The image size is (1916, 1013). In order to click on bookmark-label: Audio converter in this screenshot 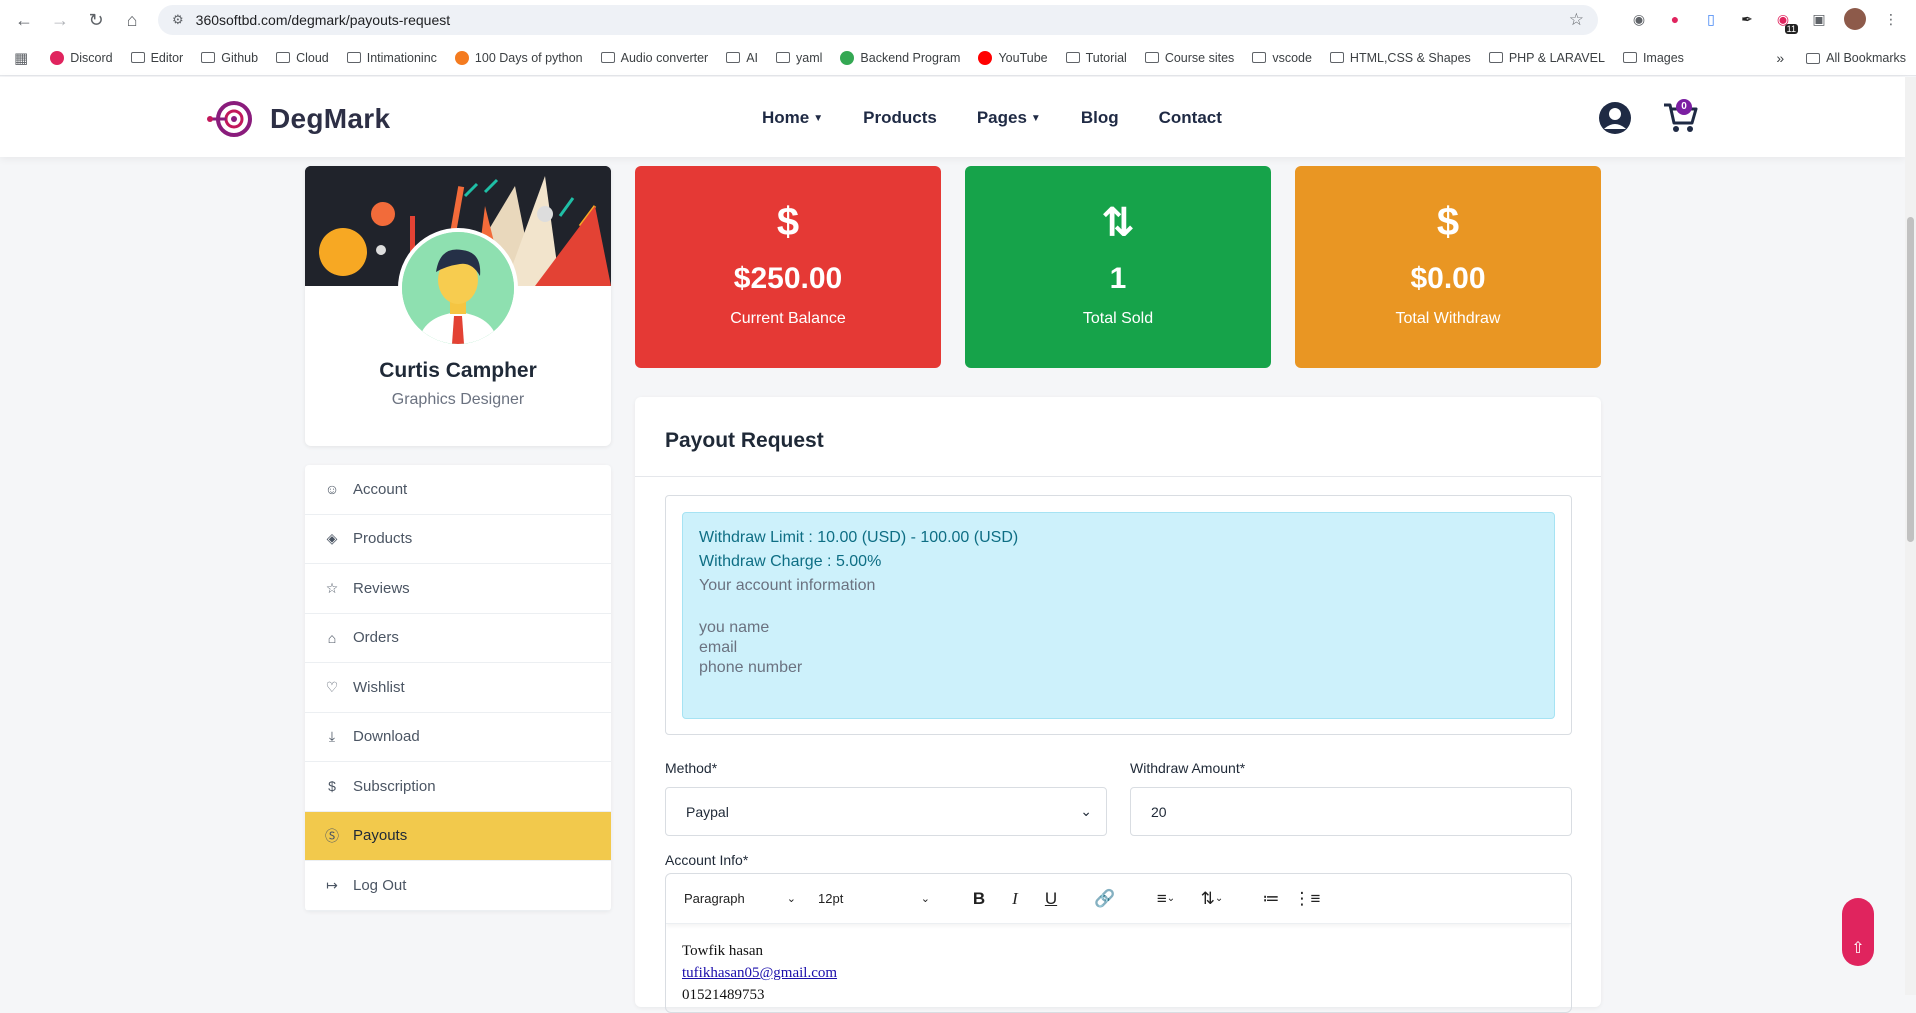, I will do `click(664, 57)`.